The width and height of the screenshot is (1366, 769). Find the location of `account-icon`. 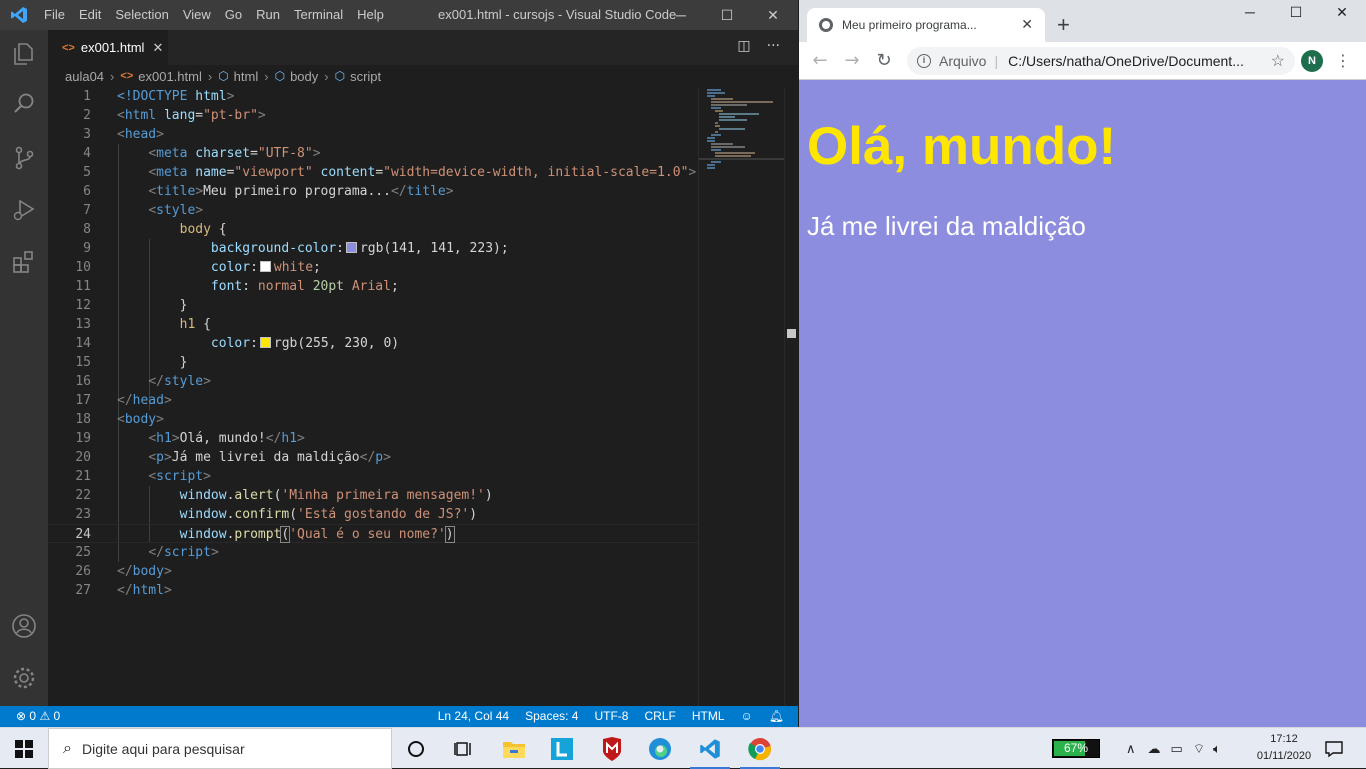

account-icon is located at coordinates (24, 626).